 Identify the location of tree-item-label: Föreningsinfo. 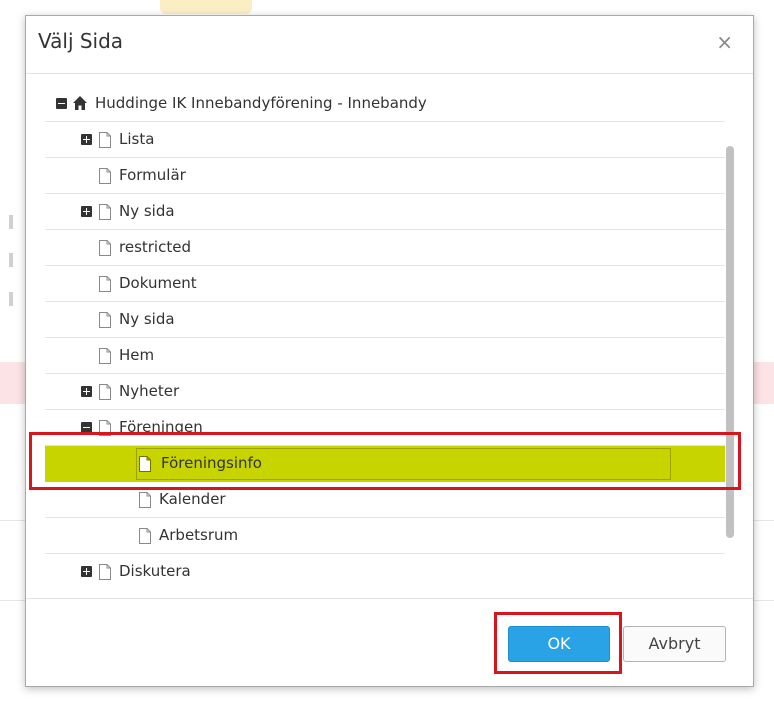
(211, 463).